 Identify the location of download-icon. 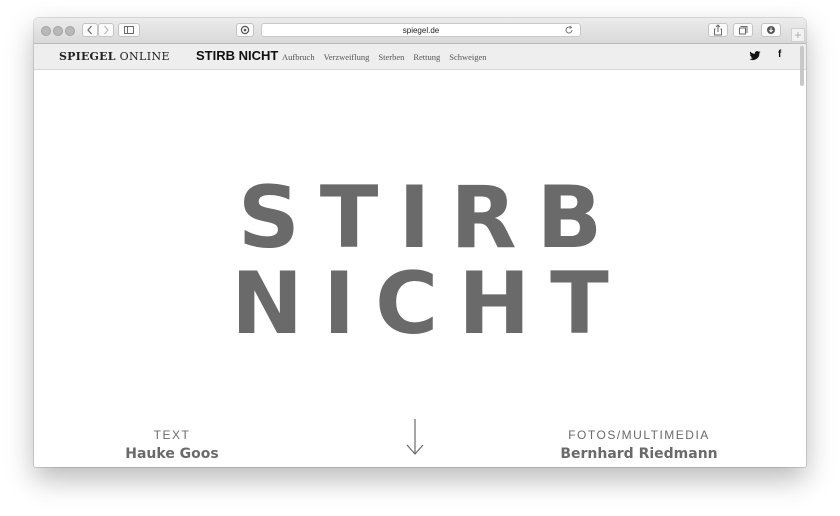
(771, 30).